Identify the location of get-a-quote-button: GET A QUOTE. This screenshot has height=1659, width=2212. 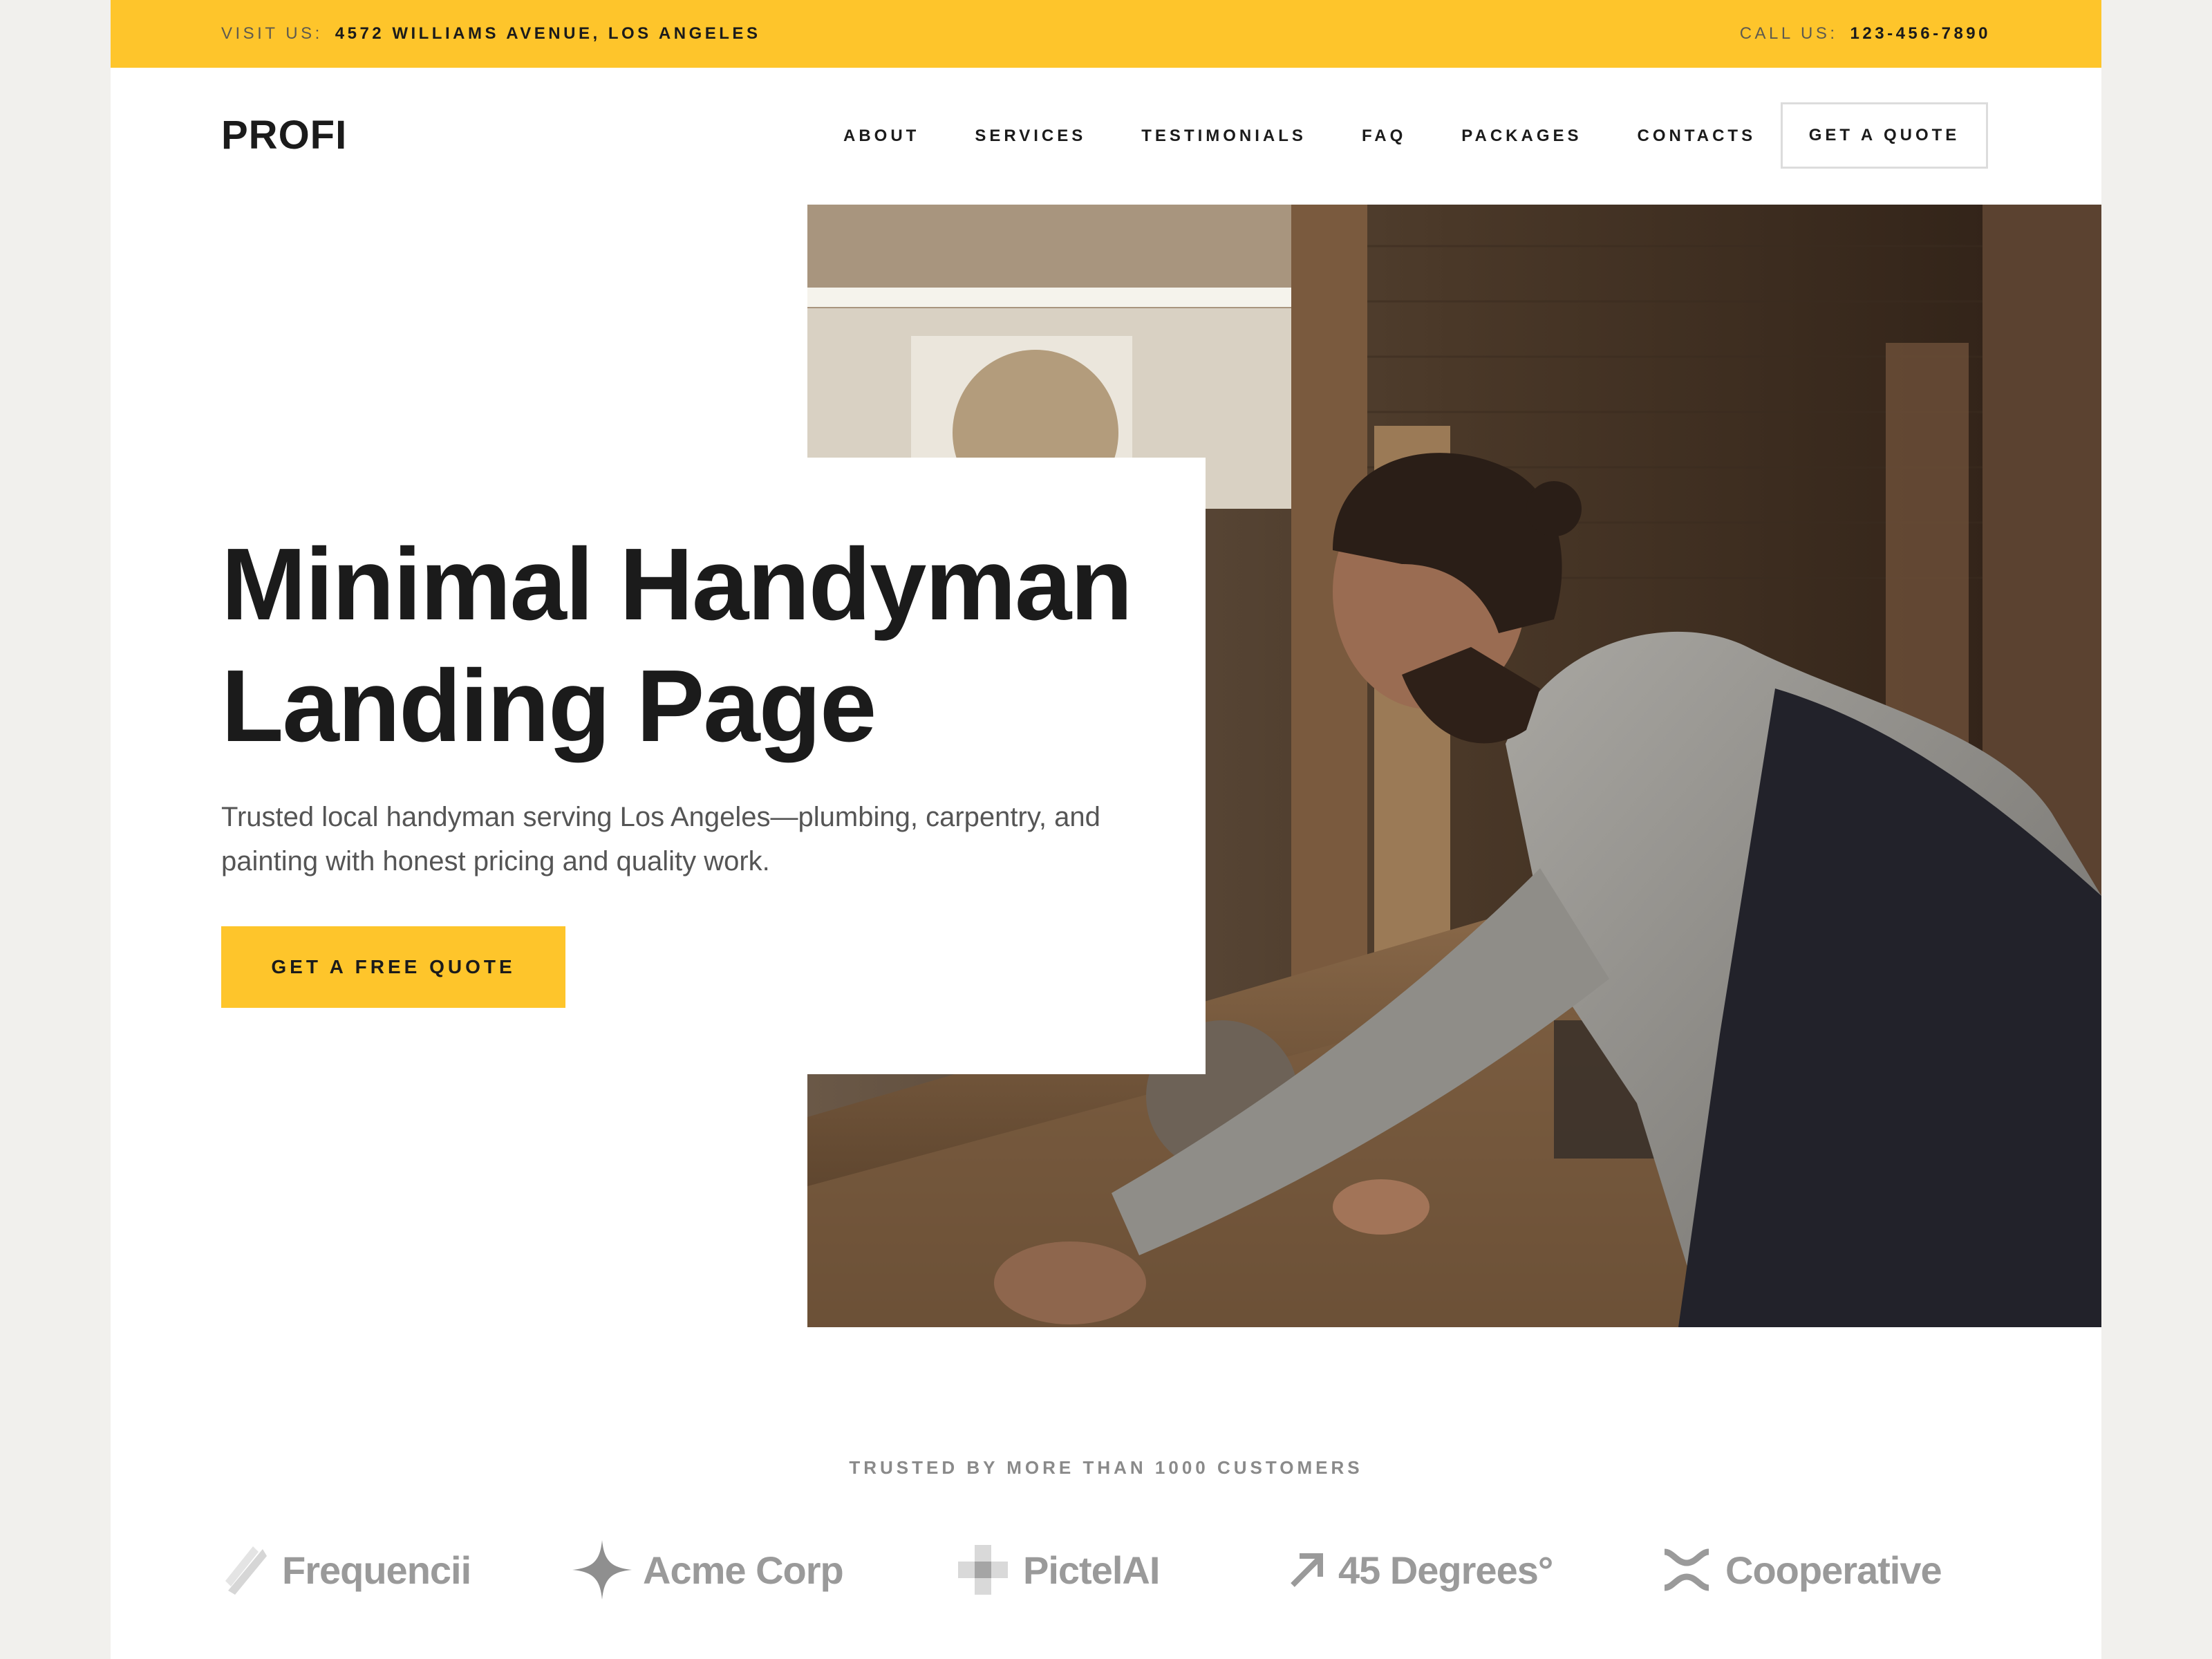
(1885, 135).